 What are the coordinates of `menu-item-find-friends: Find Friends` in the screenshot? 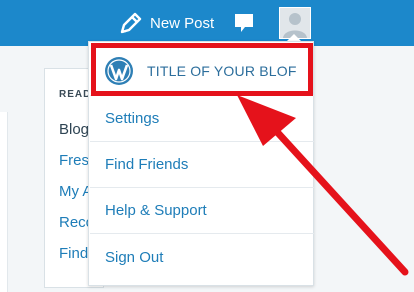 It's located at (202, 165).